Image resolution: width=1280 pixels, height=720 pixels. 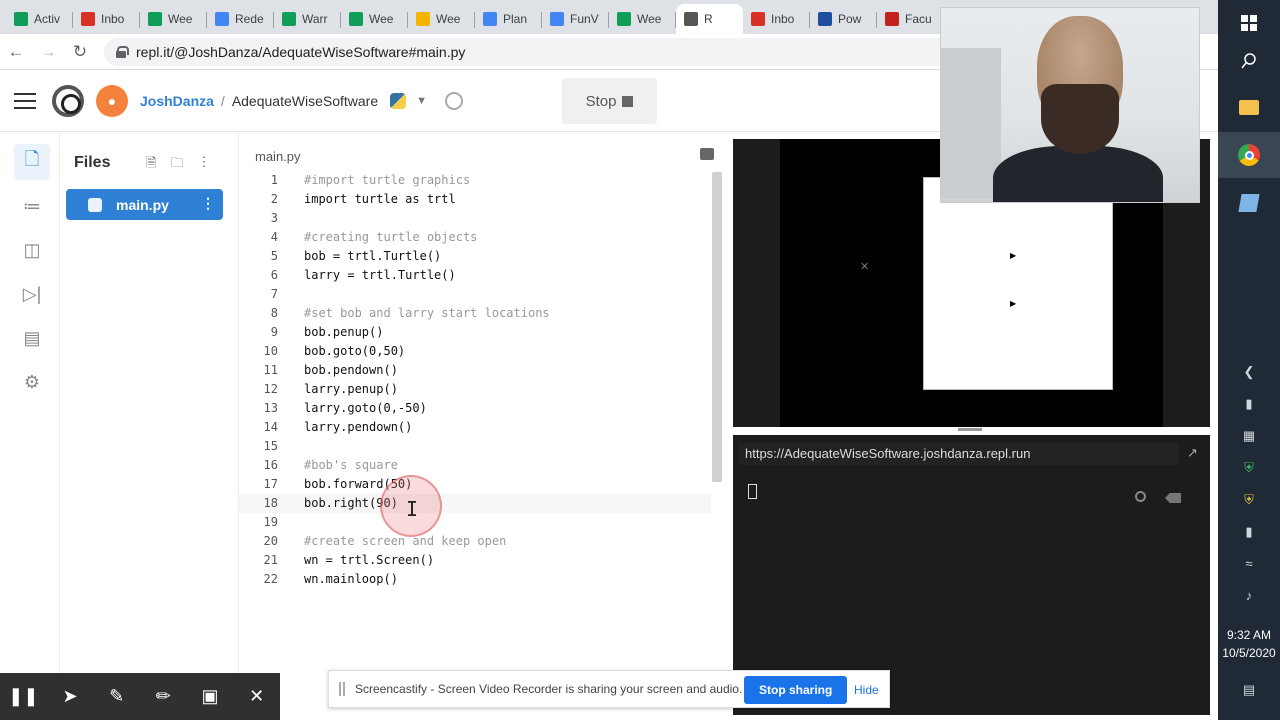 I want to click on app-icon, so click(x=1249, y=203).